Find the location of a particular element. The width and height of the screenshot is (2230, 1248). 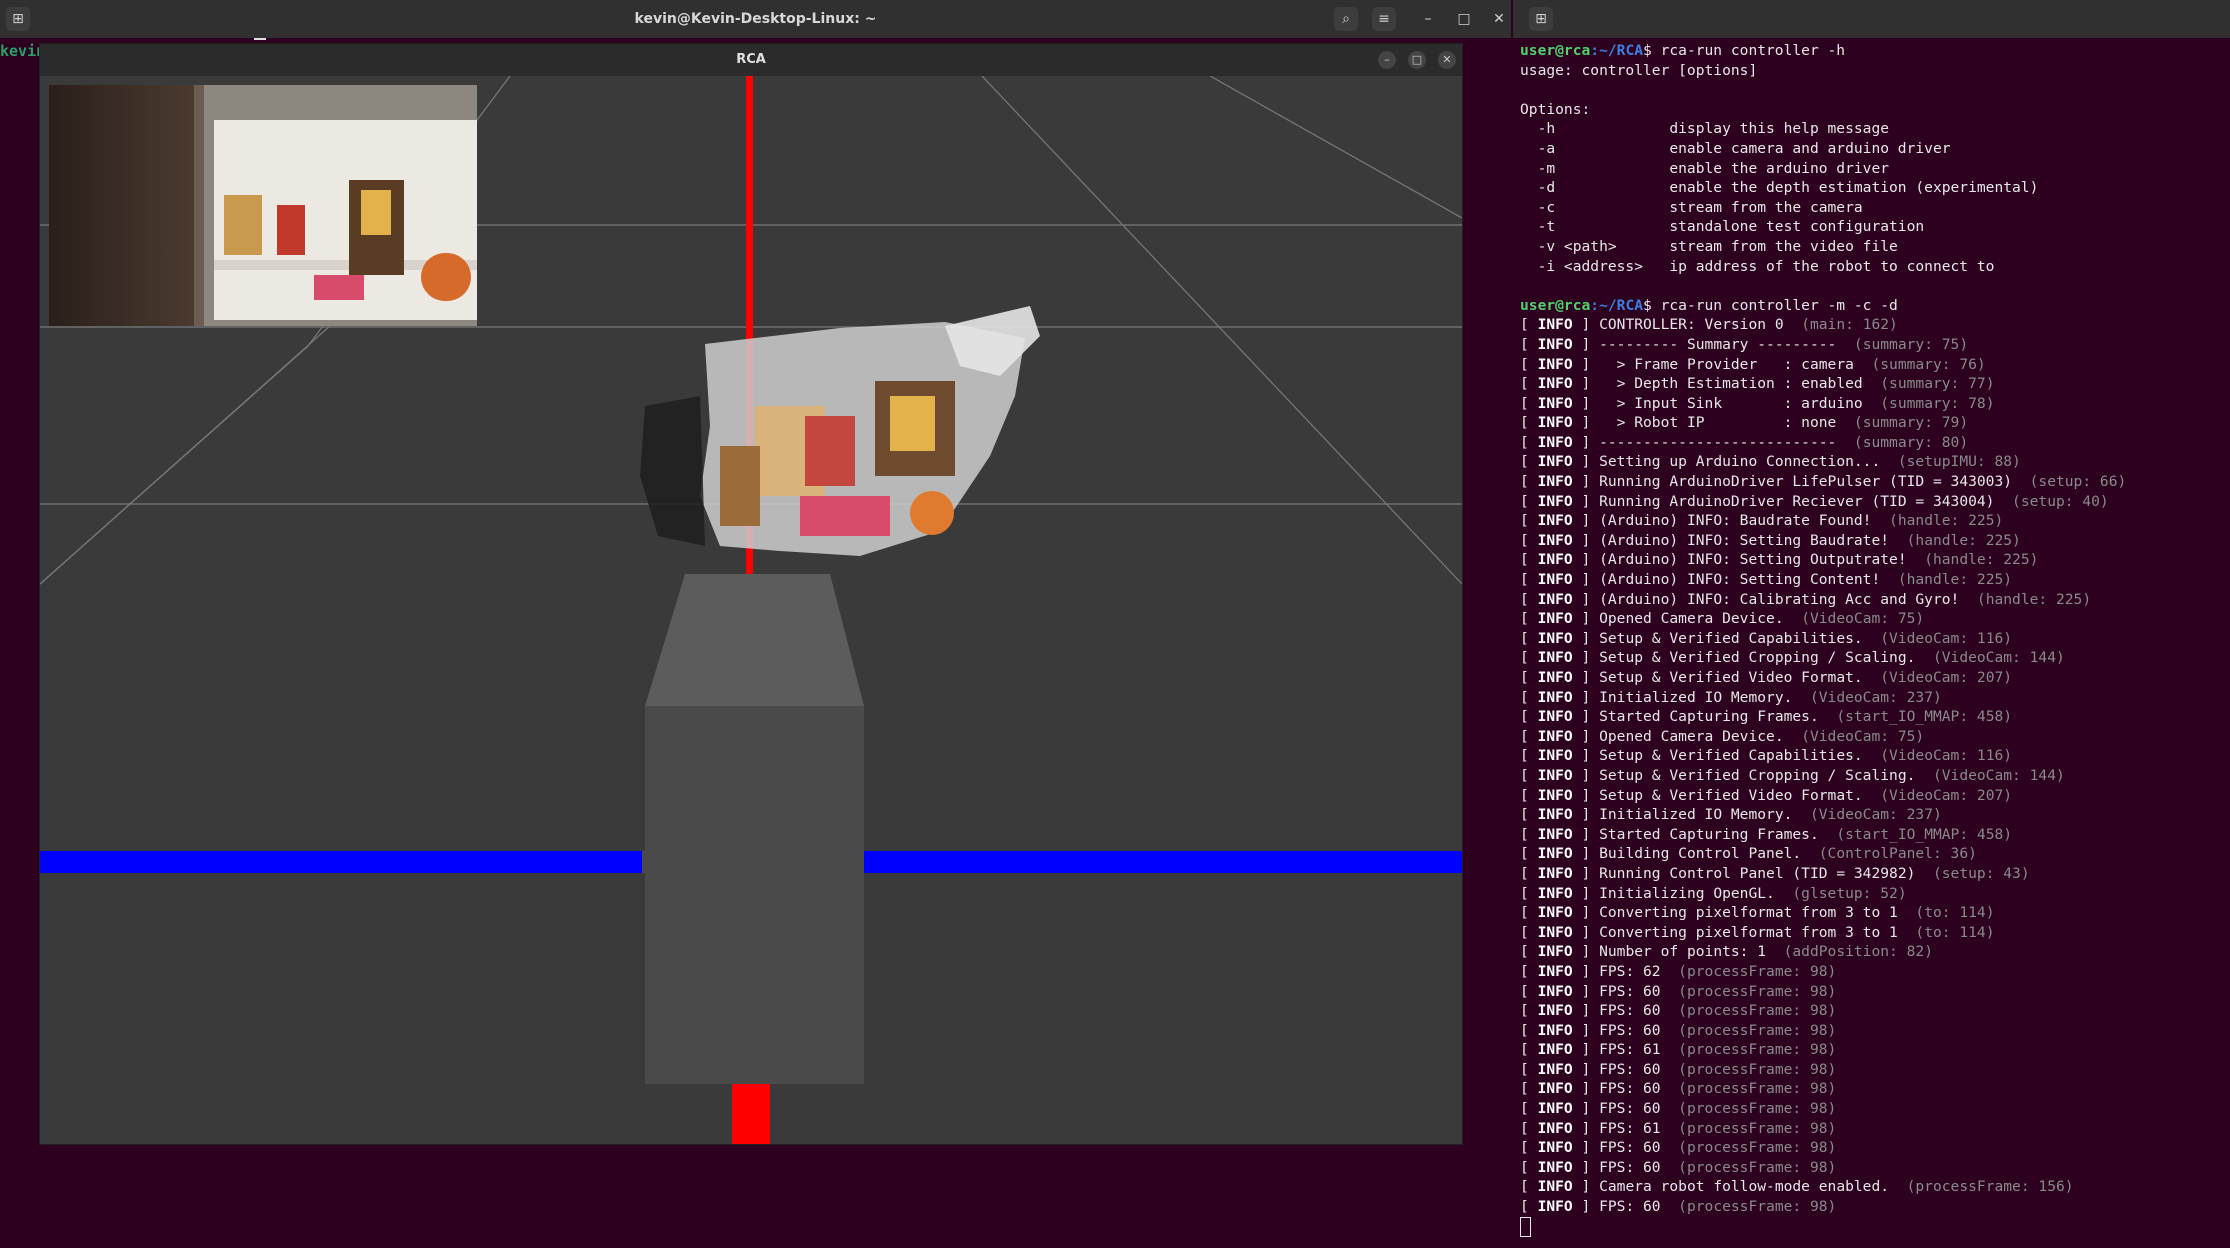

log-source: (VideoCam: 237) is located at coordinates (1875, 815).